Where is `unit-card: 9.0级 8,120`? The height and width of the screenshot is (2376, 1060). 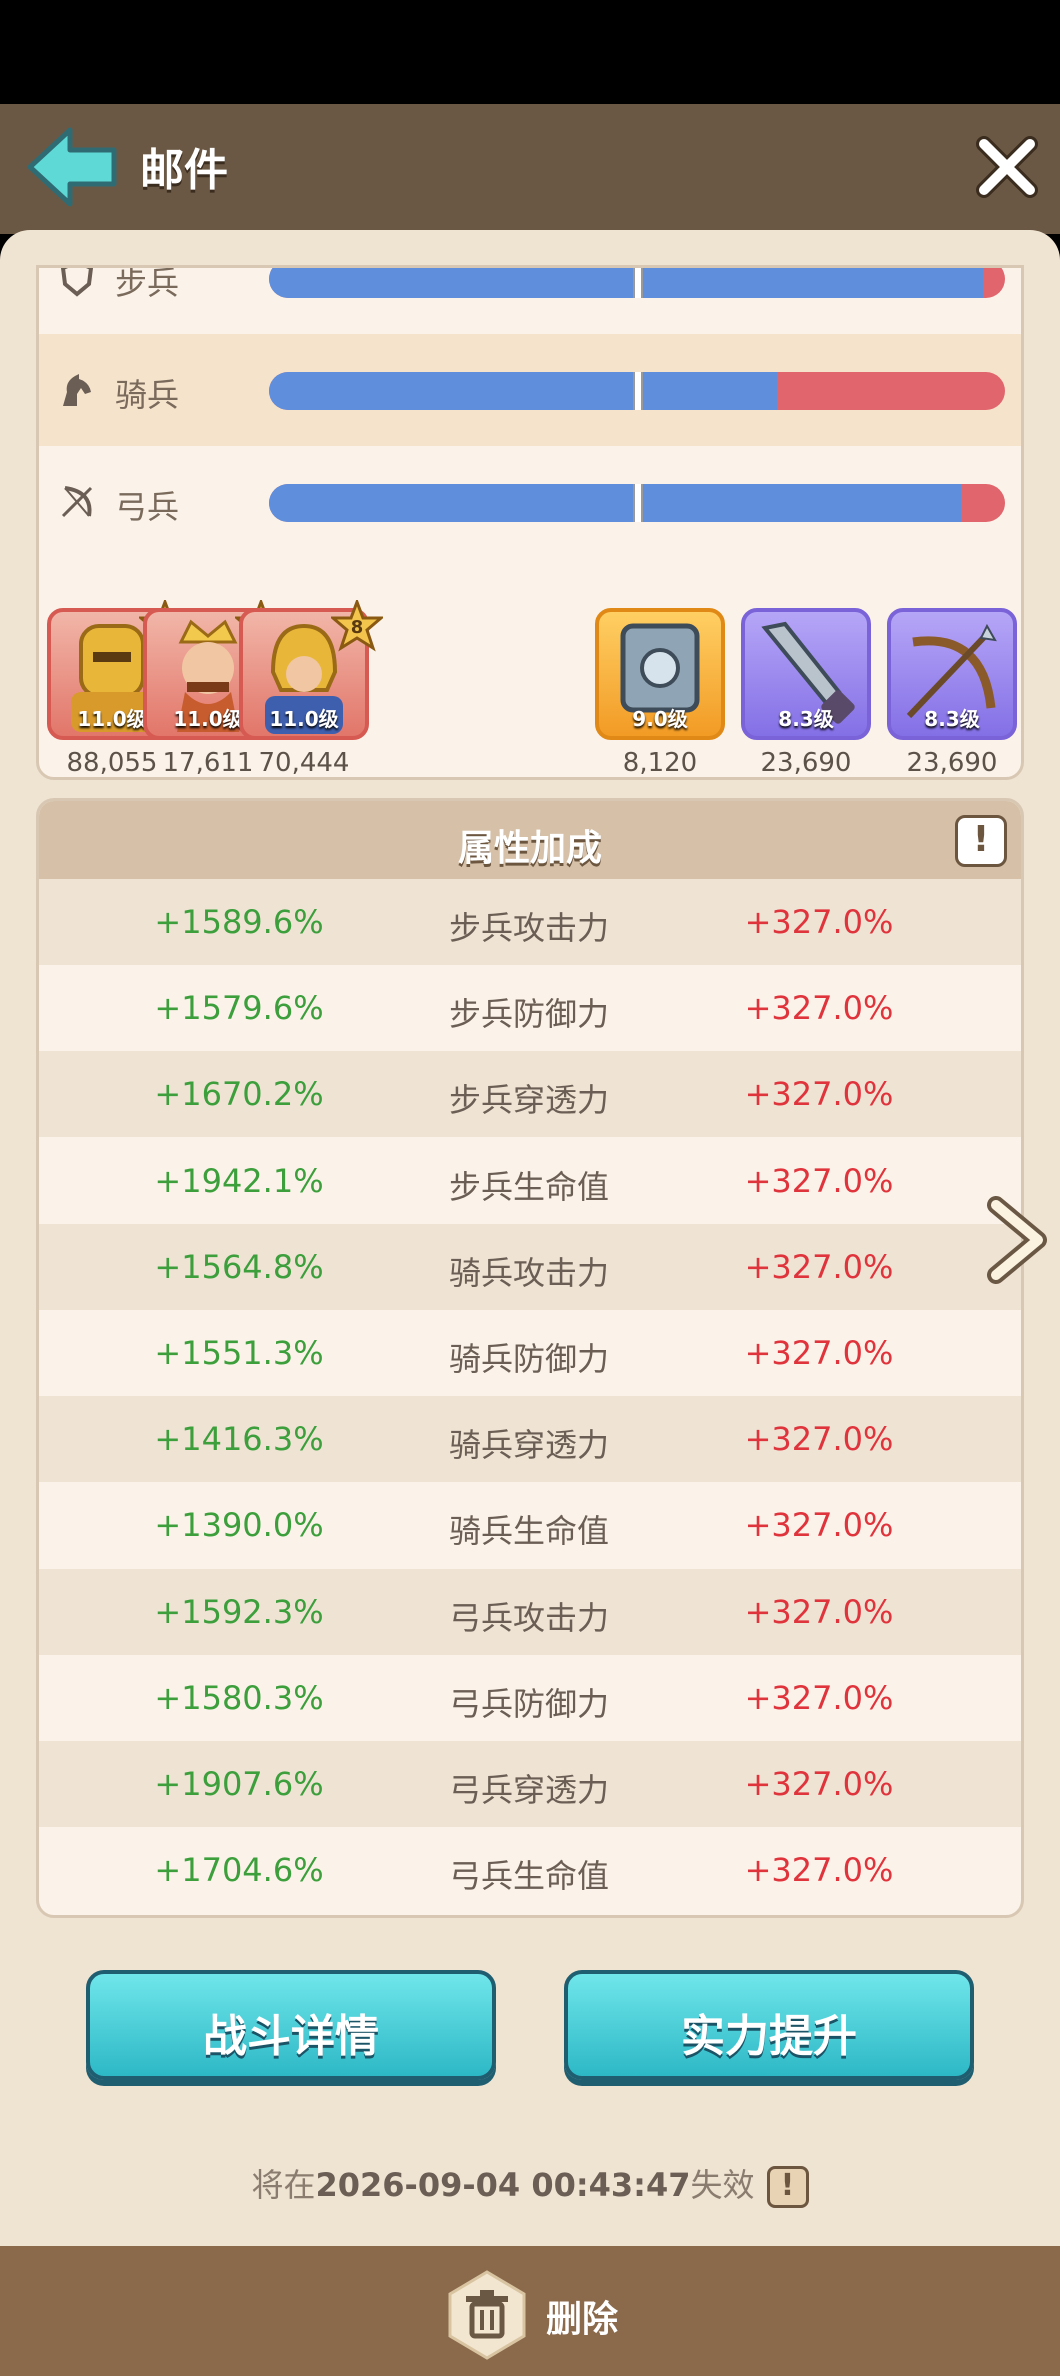
unit-card: 9.0级 8,120 is located at coordinates (660, 693).